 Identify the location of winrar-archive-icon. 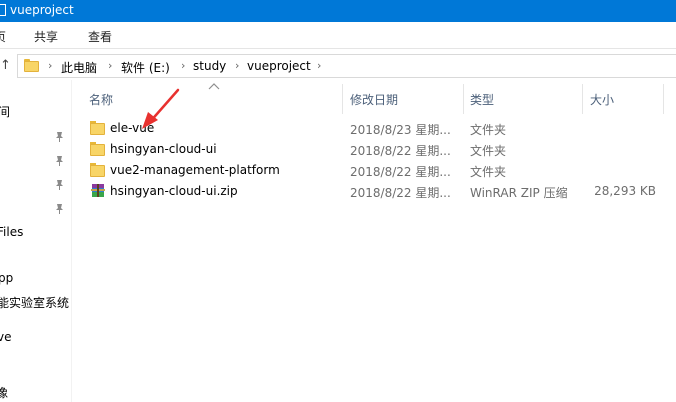
(98, 191).